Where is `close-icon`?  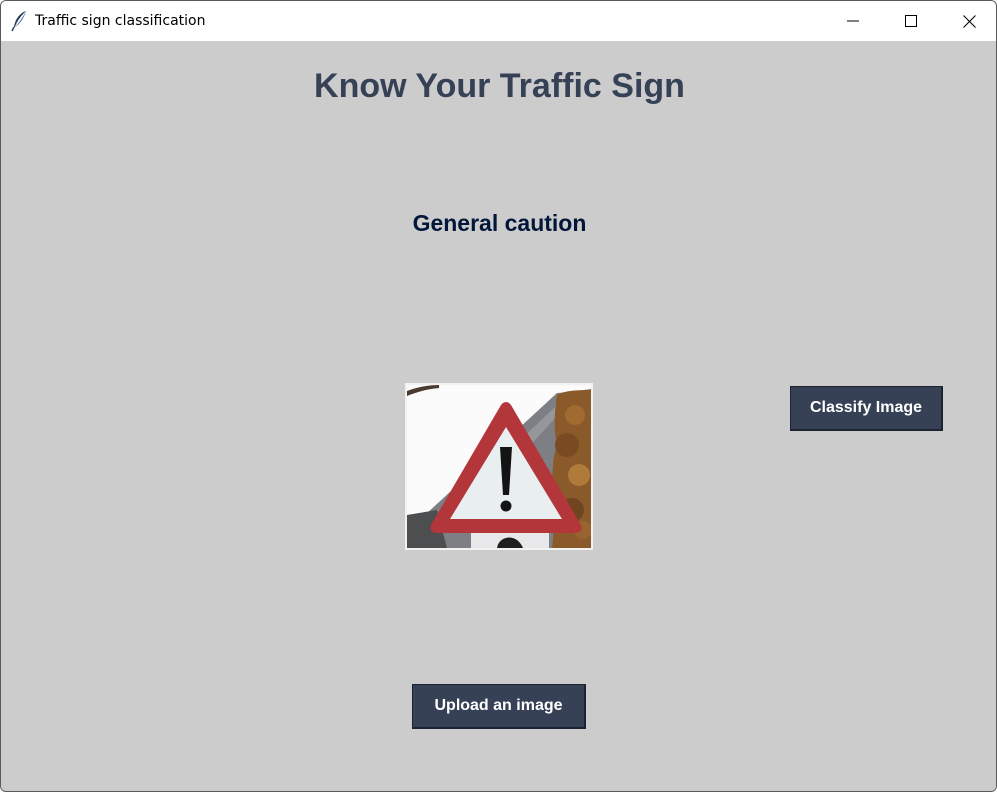
close-icon is located at coordinates (969, 21).